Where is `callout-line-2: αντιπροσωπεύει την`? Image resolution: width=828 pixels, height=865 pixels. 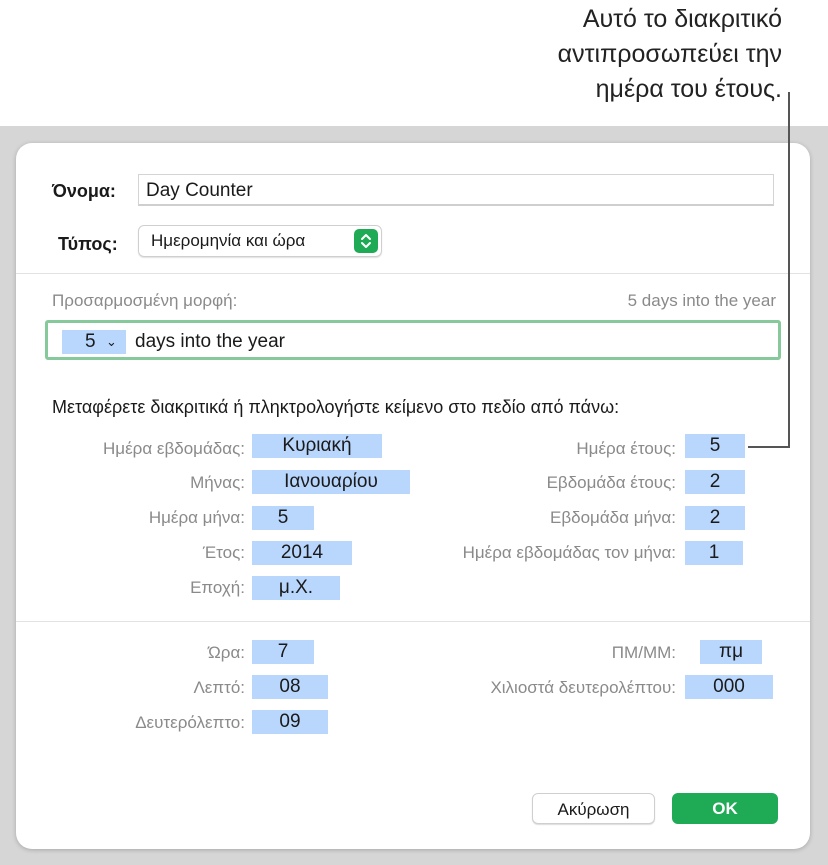
callout-line-2: αντιπροσωπεύει την is located at coordinates (669, 54).